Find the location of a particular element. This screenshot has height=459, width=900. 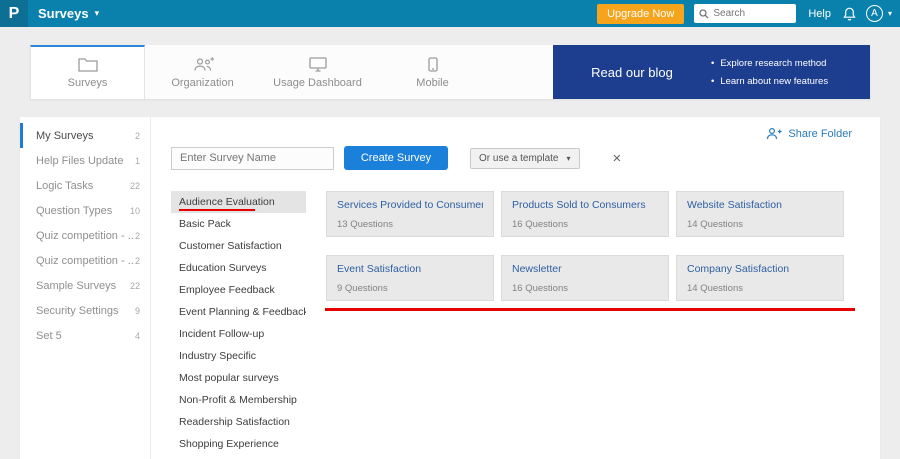

category-testing-new-products: Testing New Products & Services is located at coordinates (238, 457).